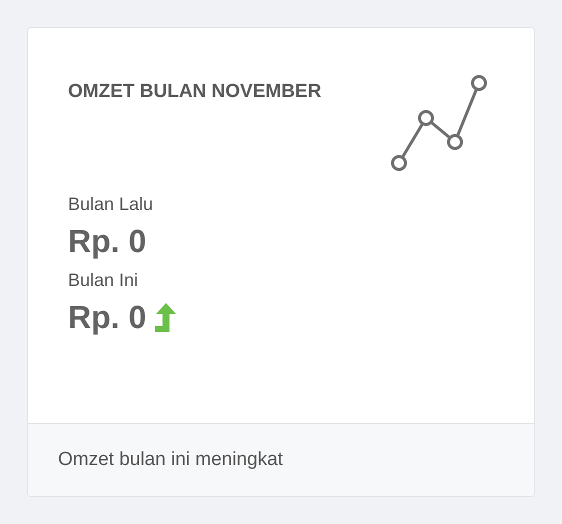 This screenshot has width=562, height=524. What do you see at coordinates (195, 92) in the screenshot?
I see `card-title: OMZET BULAN NOVEMBER` at bounding box center [195, 92].